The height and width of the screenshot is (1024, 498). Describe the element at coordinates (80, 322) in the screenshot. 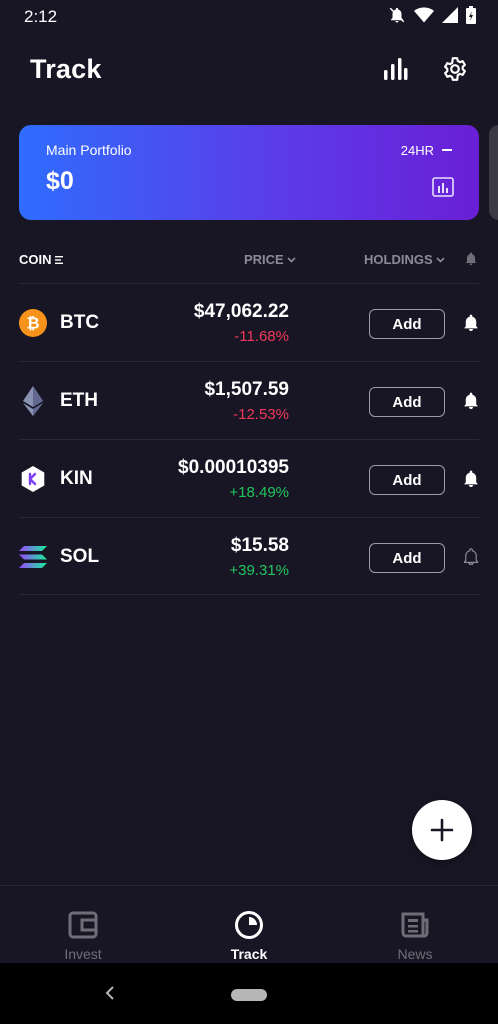

I see `coin-symbol: BTC` at that location.